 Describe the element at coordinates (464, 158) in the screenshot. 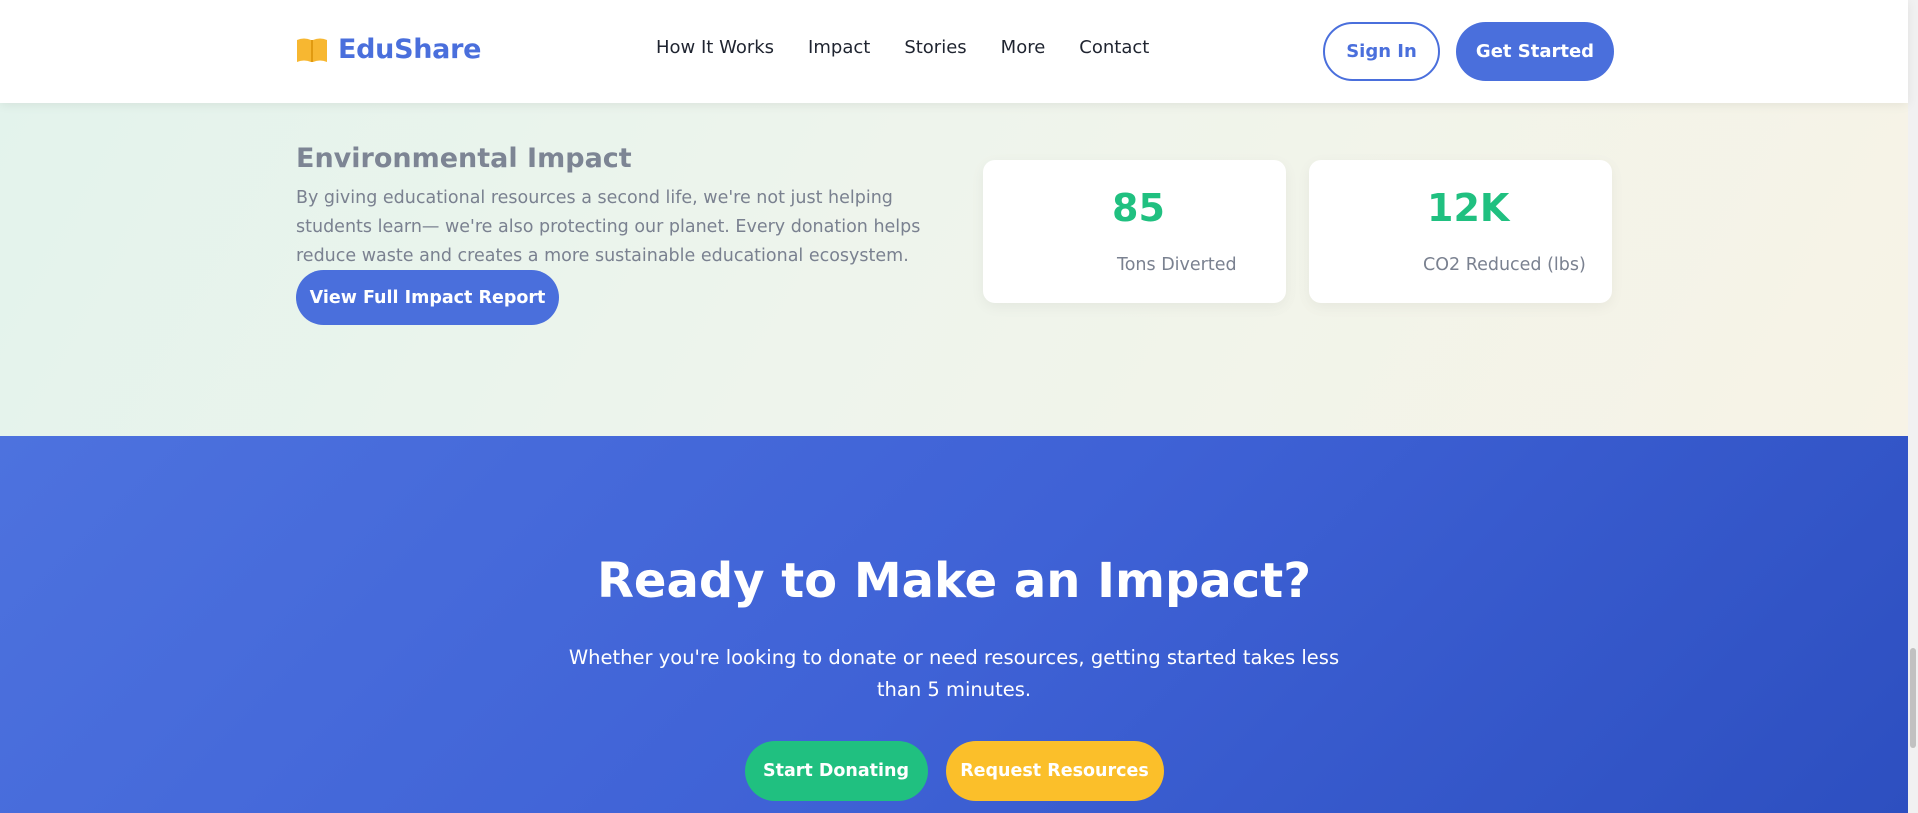

I see `section-title: Environmental Impact` at that location.